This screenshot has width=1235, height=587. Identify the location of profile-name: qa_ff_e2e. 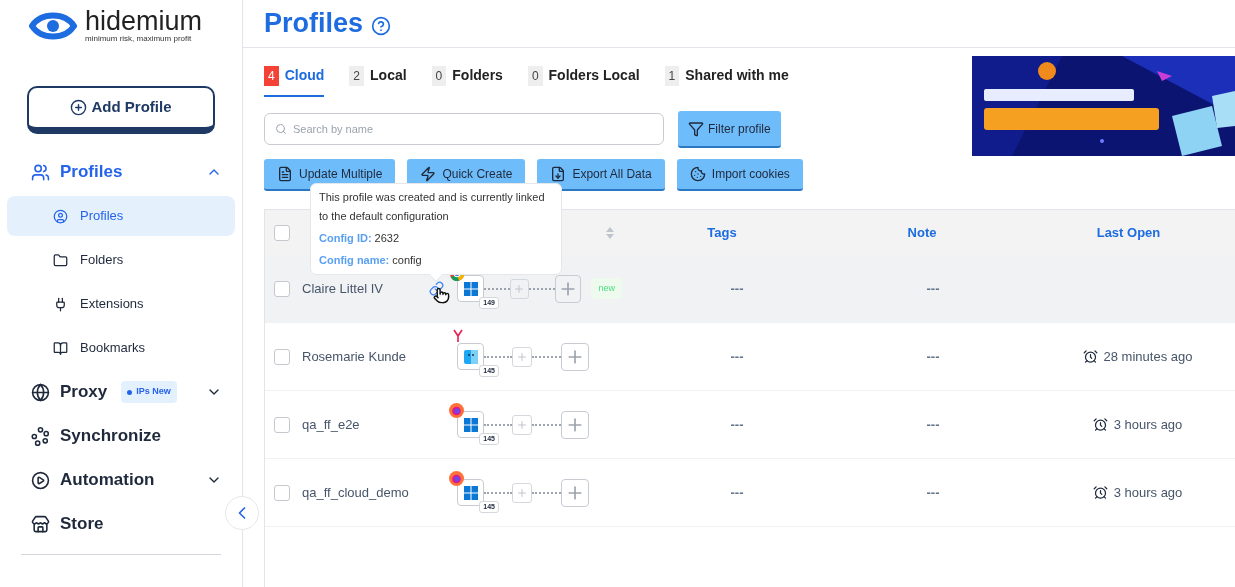
(331, 424).